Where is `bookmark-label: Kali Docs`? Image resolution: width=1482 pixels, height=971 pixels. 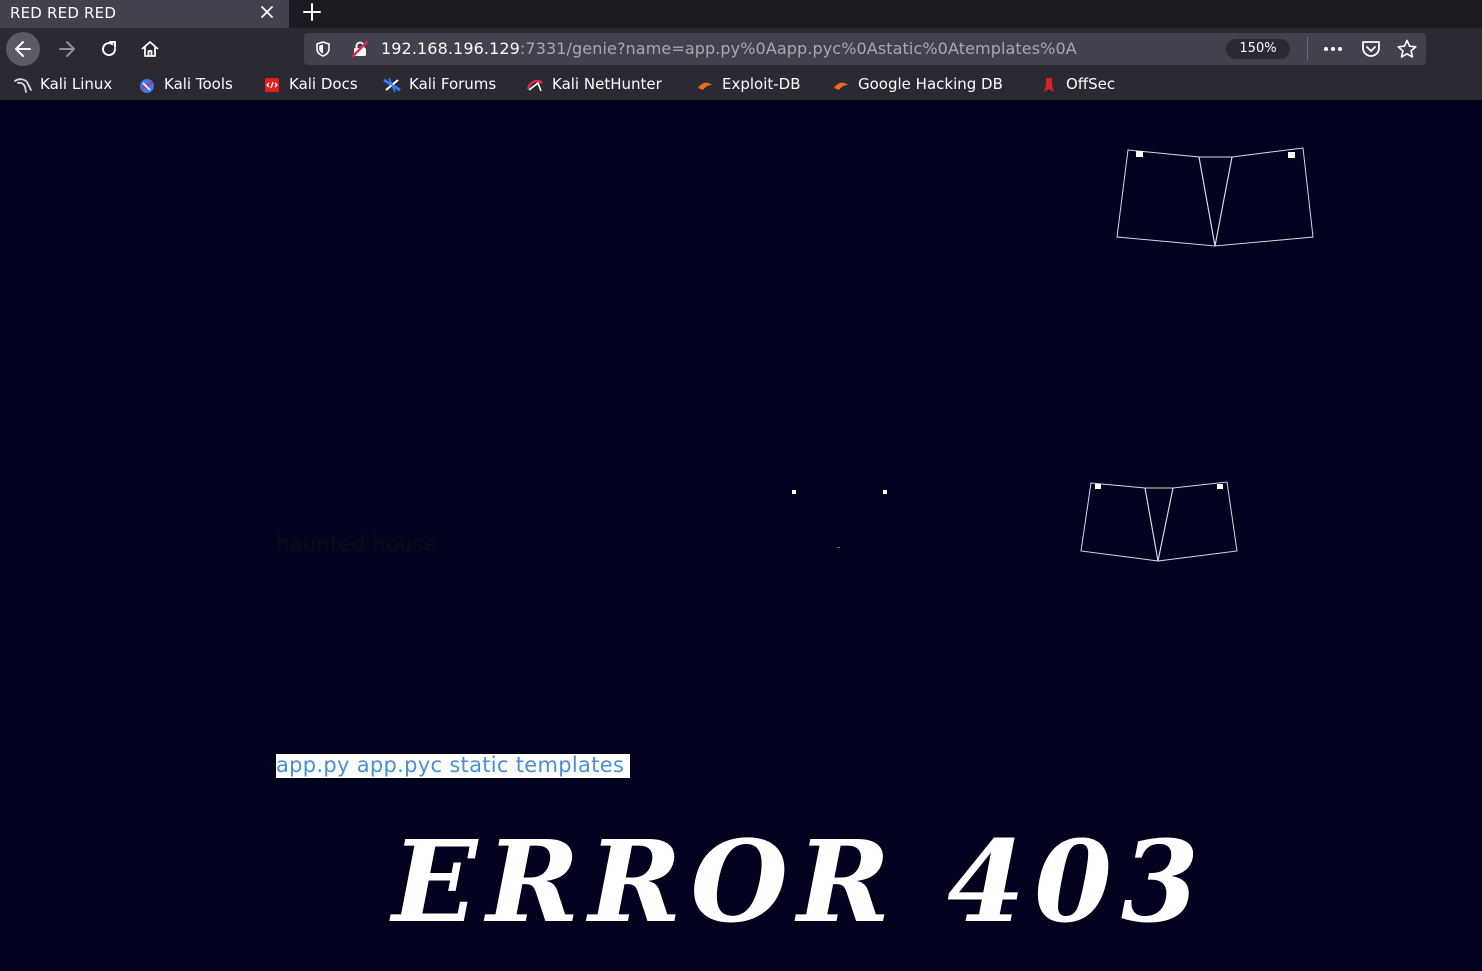
bookmark-label: Kali Docs is located at coordinates (323, 84).